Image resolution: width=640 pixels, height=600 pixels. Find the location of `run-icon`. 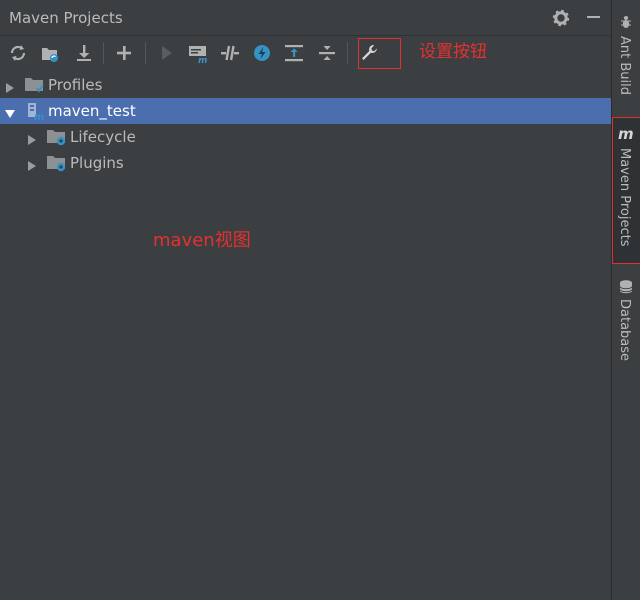

run-icon is located at coordinates (166, 53).